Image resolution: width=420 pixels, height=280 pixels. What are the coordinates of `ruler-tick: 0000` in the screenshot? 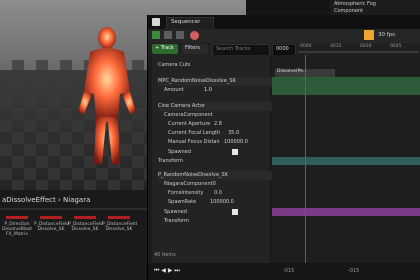 It's located at (306, 46).